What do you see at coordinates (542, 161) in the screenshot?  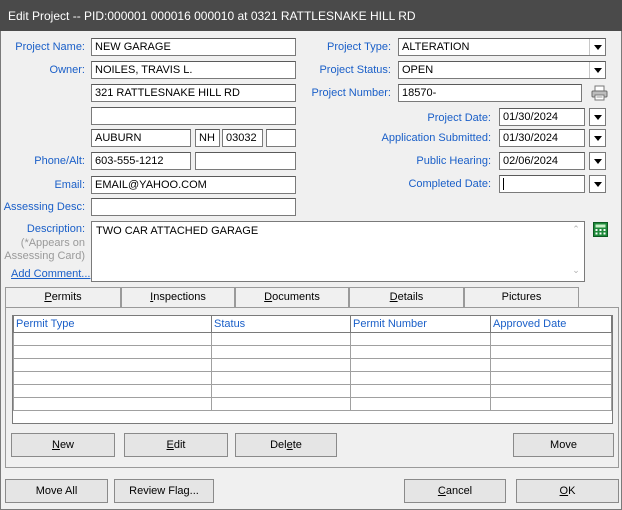 I see `public-hearing-field: 02/06/2024` at bounding box center [542, 161].